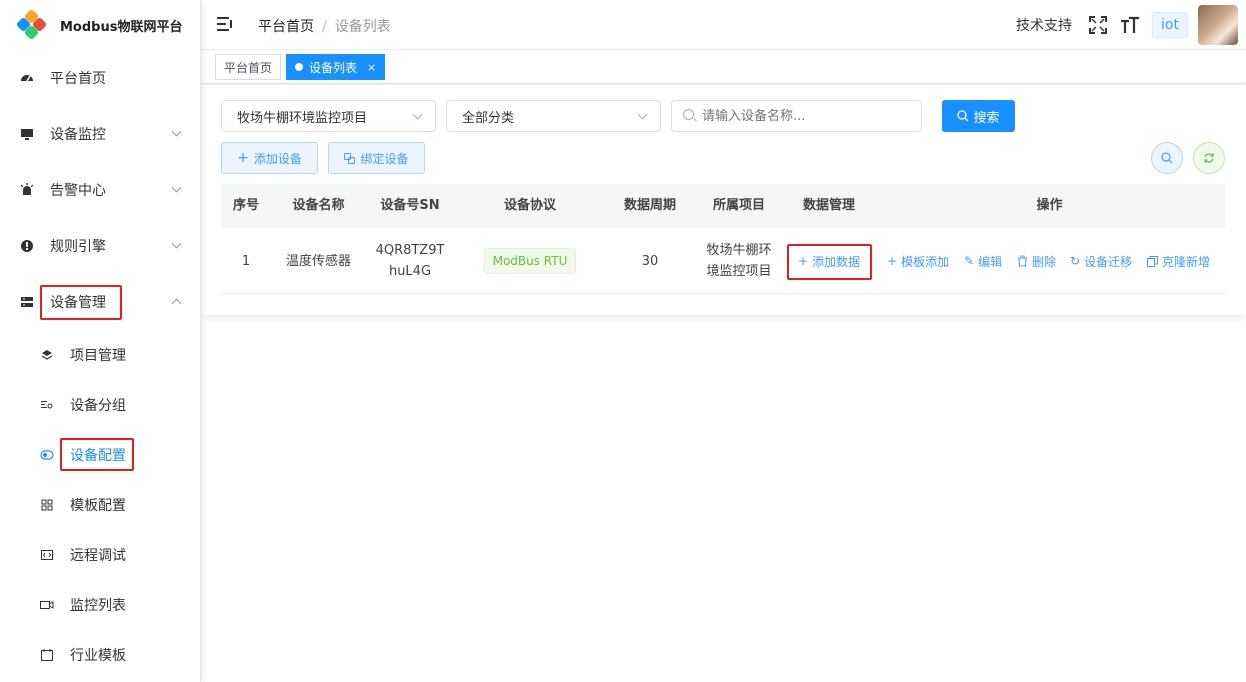 The width and height of the screenshot is (1246, 682). What do you see at coordinates (1098, 25) in the screenshot?
I see `fullscreen-icon` at bounding box center [1098, 25].